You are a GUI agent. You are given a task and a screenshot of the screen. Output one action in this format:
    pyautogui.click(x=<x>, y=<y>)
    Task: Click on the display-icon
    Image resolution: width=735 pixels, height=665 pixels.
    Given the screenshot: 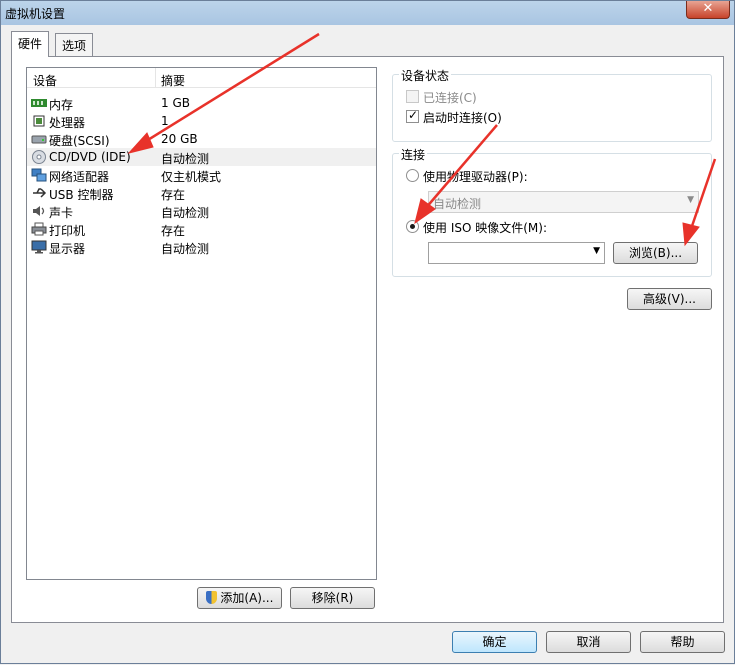 What is the action you would take?
    pyautogui.click(x=39, y=247)
    